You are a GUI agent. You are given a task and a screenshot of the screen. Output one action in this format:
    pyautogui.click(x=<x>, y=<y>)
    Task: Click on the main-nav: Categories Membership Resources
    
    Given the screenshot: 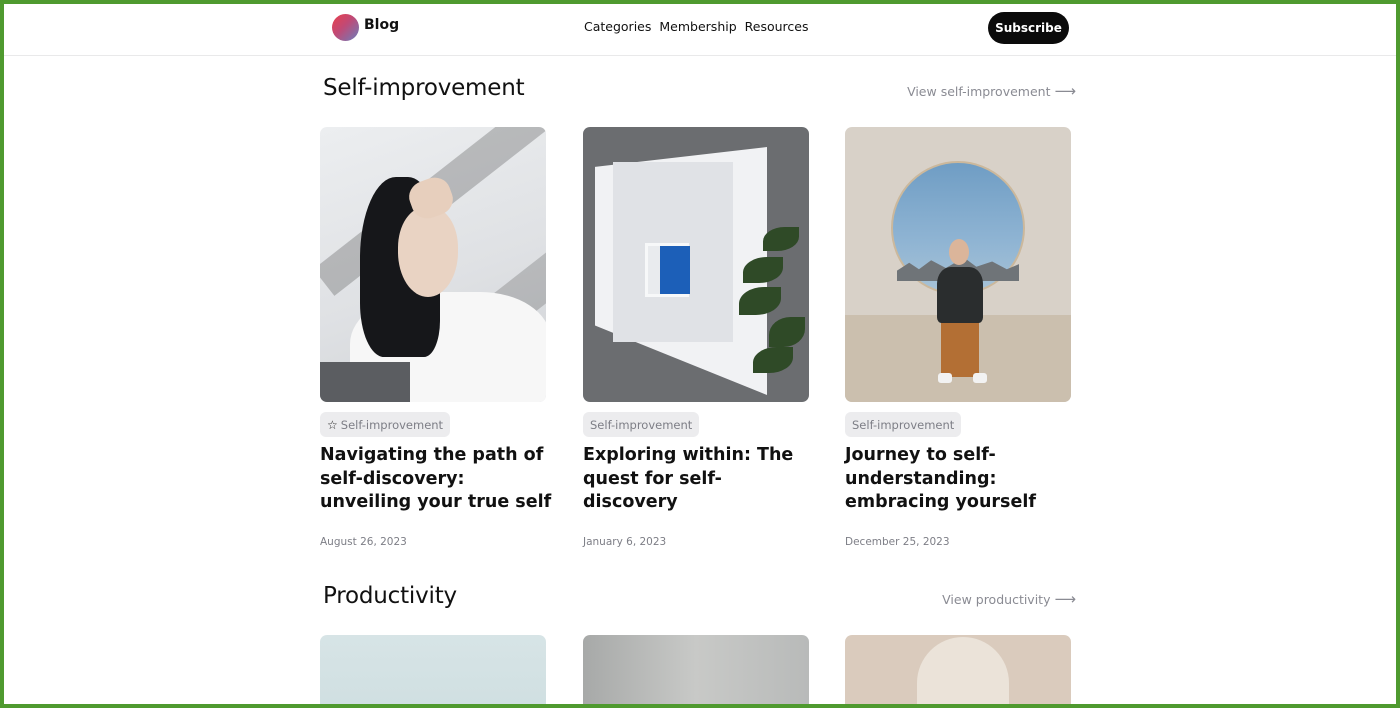 What is the action you would take?
    pyautogui.click(x=696, y=26)
    